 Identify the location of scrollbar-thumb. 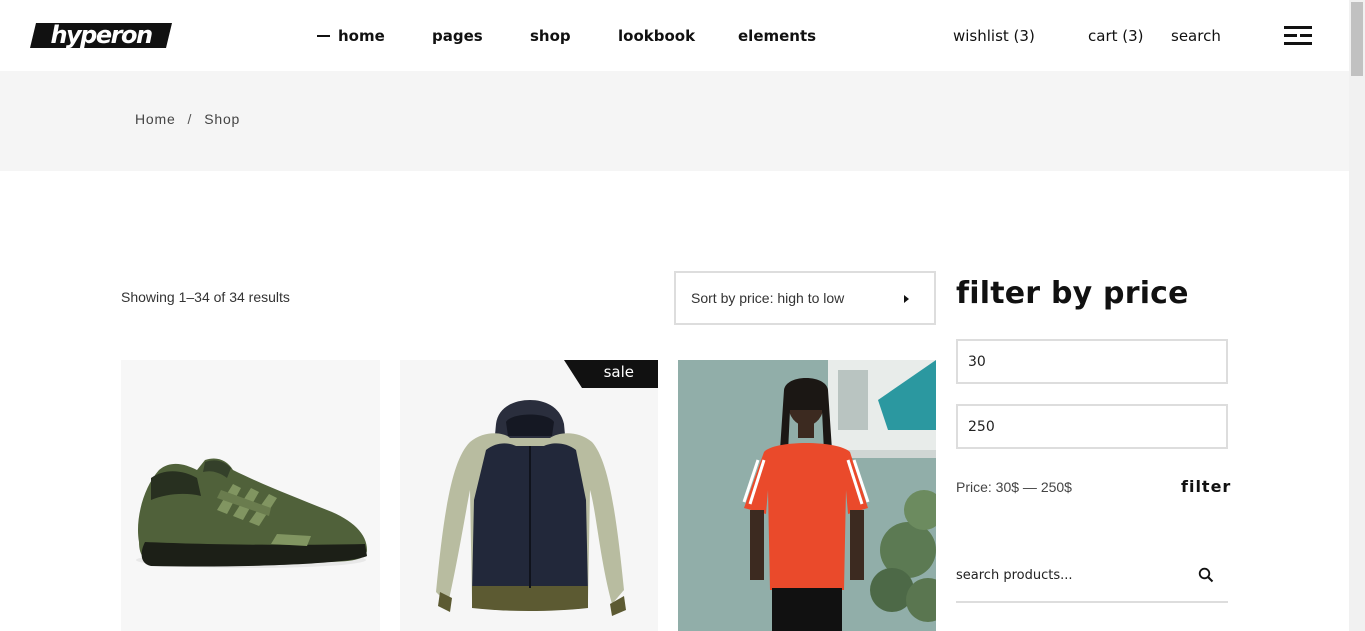
(1357, 39).